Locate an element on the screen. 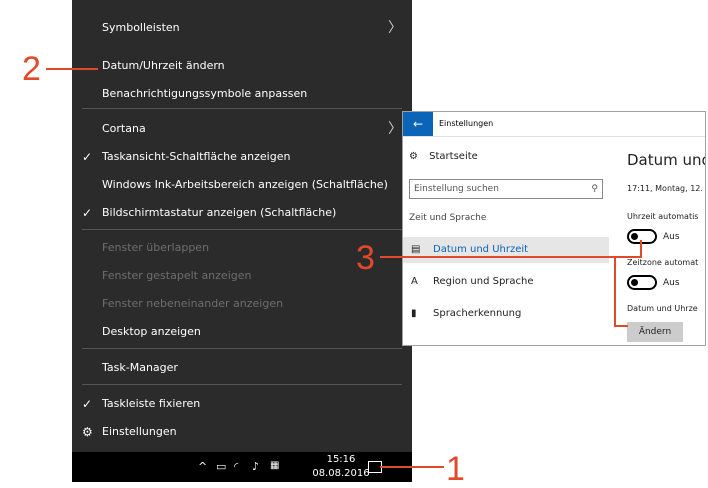 Image resolution: width=708 pixels, height=488 pixels. taskbar: ^ ▭ ◜ ♪ ▦ 15:16 08.08.2016 is located at coordinates (242, 467).